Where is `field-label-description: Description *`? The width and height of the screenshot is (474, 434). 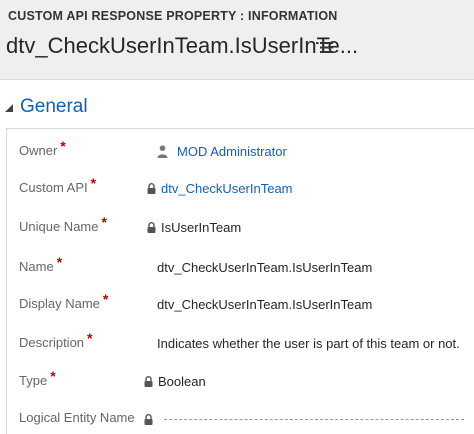 field-label-description: Description * is located at coordinates (56, 340).